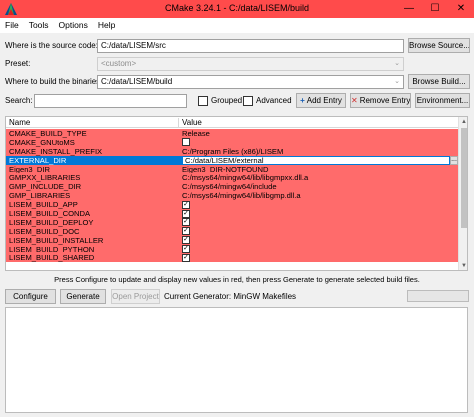 The height and width of the screenshot is (417, 474). Describe the element at coordinates (232, 231) in the screenshot. I see `table-row: LISEM_BUILD_DOC ✓` at that location.